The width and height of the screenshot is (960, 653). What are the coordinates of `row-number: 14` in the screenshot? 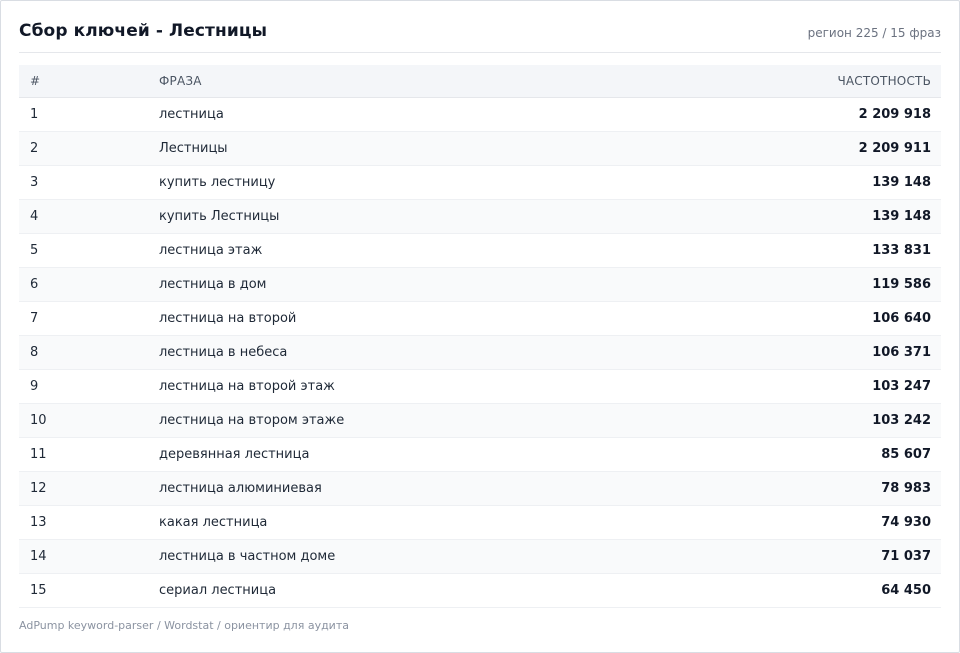 It's located at (38, 556).